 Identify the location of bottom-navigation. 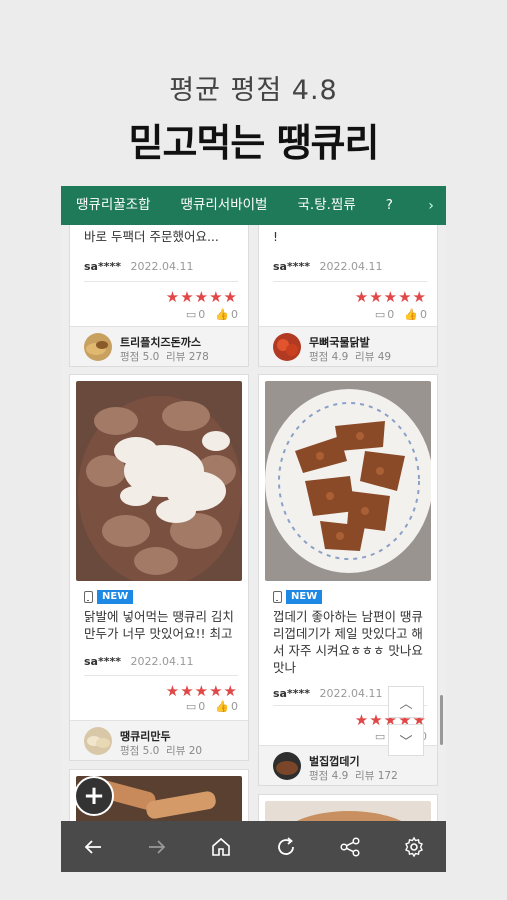
(253, 846).